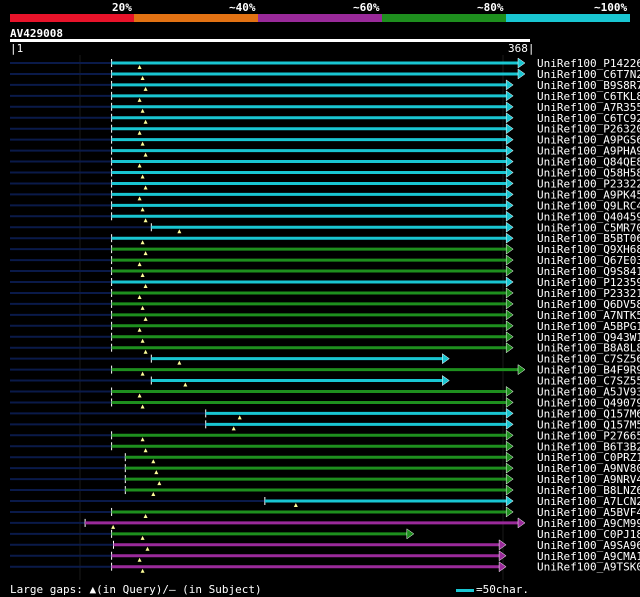 This screenshot has width=640, height=597. I want to click on query-end-label: 368, so click(518, 48).